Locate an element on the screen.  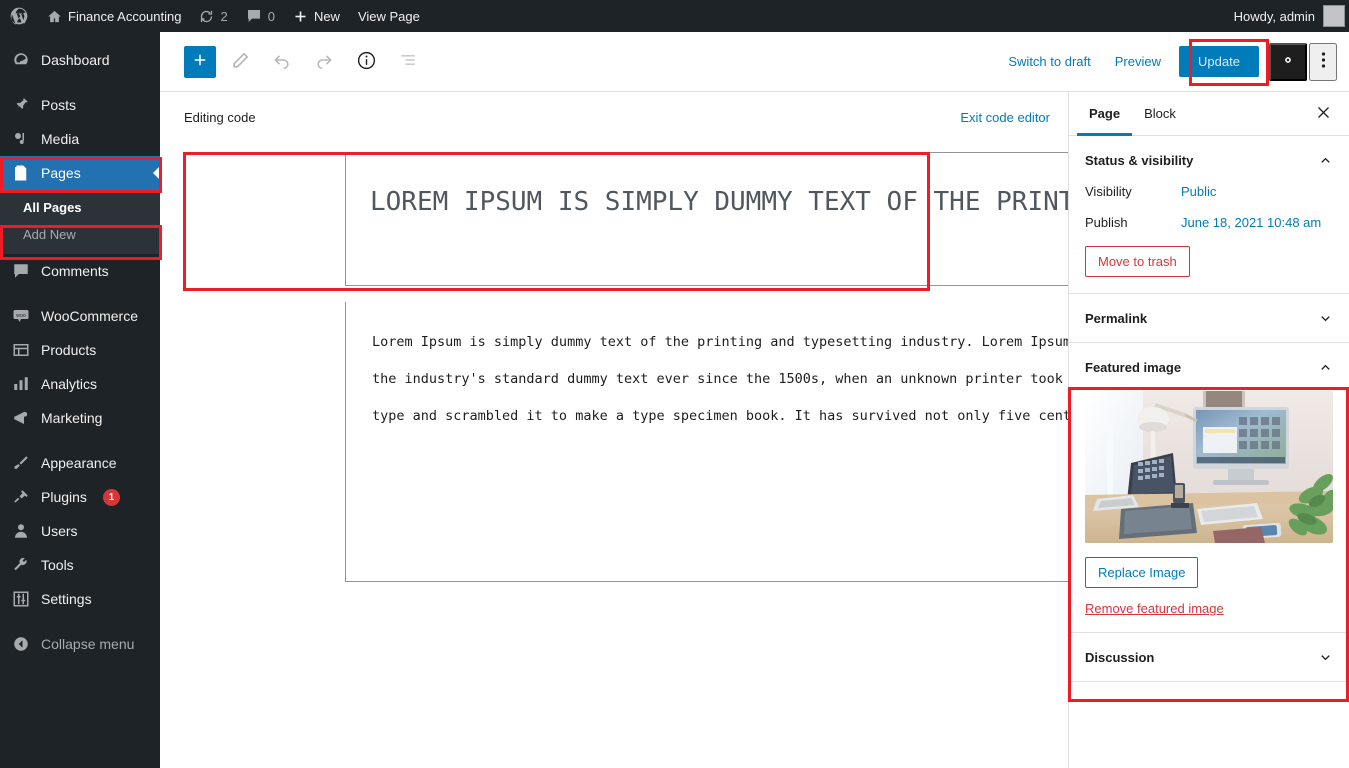
redo-button is located at coordinates (324, 62).